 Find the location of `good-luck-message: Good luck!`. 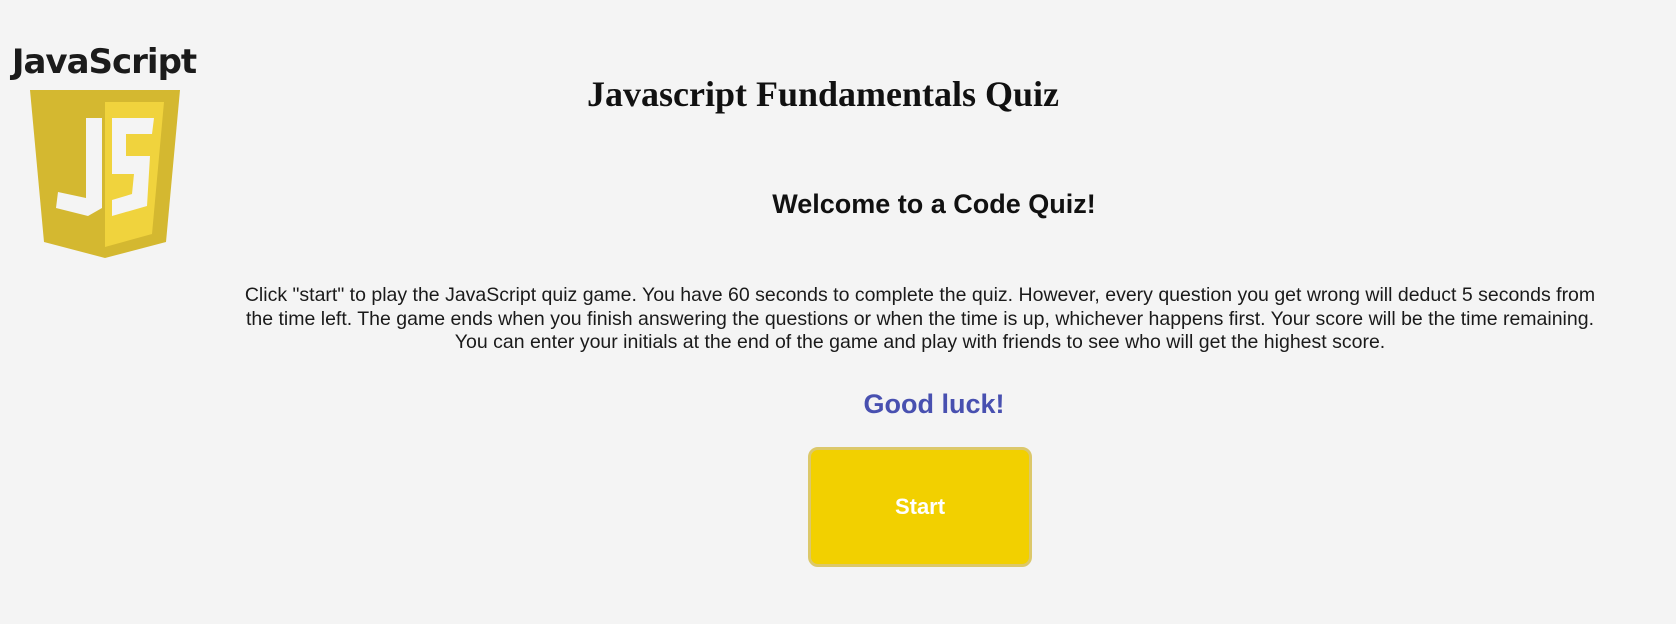

good-luck-message: Good luck! is located at coordinates (934, 404).